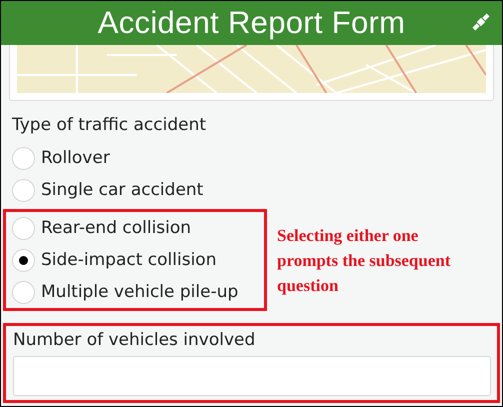 This screenshot has width=503, height=407. Describe the element at coordinates (110, 126) in the screenshot. I see `question-label: Type of traffic accident` at that location.